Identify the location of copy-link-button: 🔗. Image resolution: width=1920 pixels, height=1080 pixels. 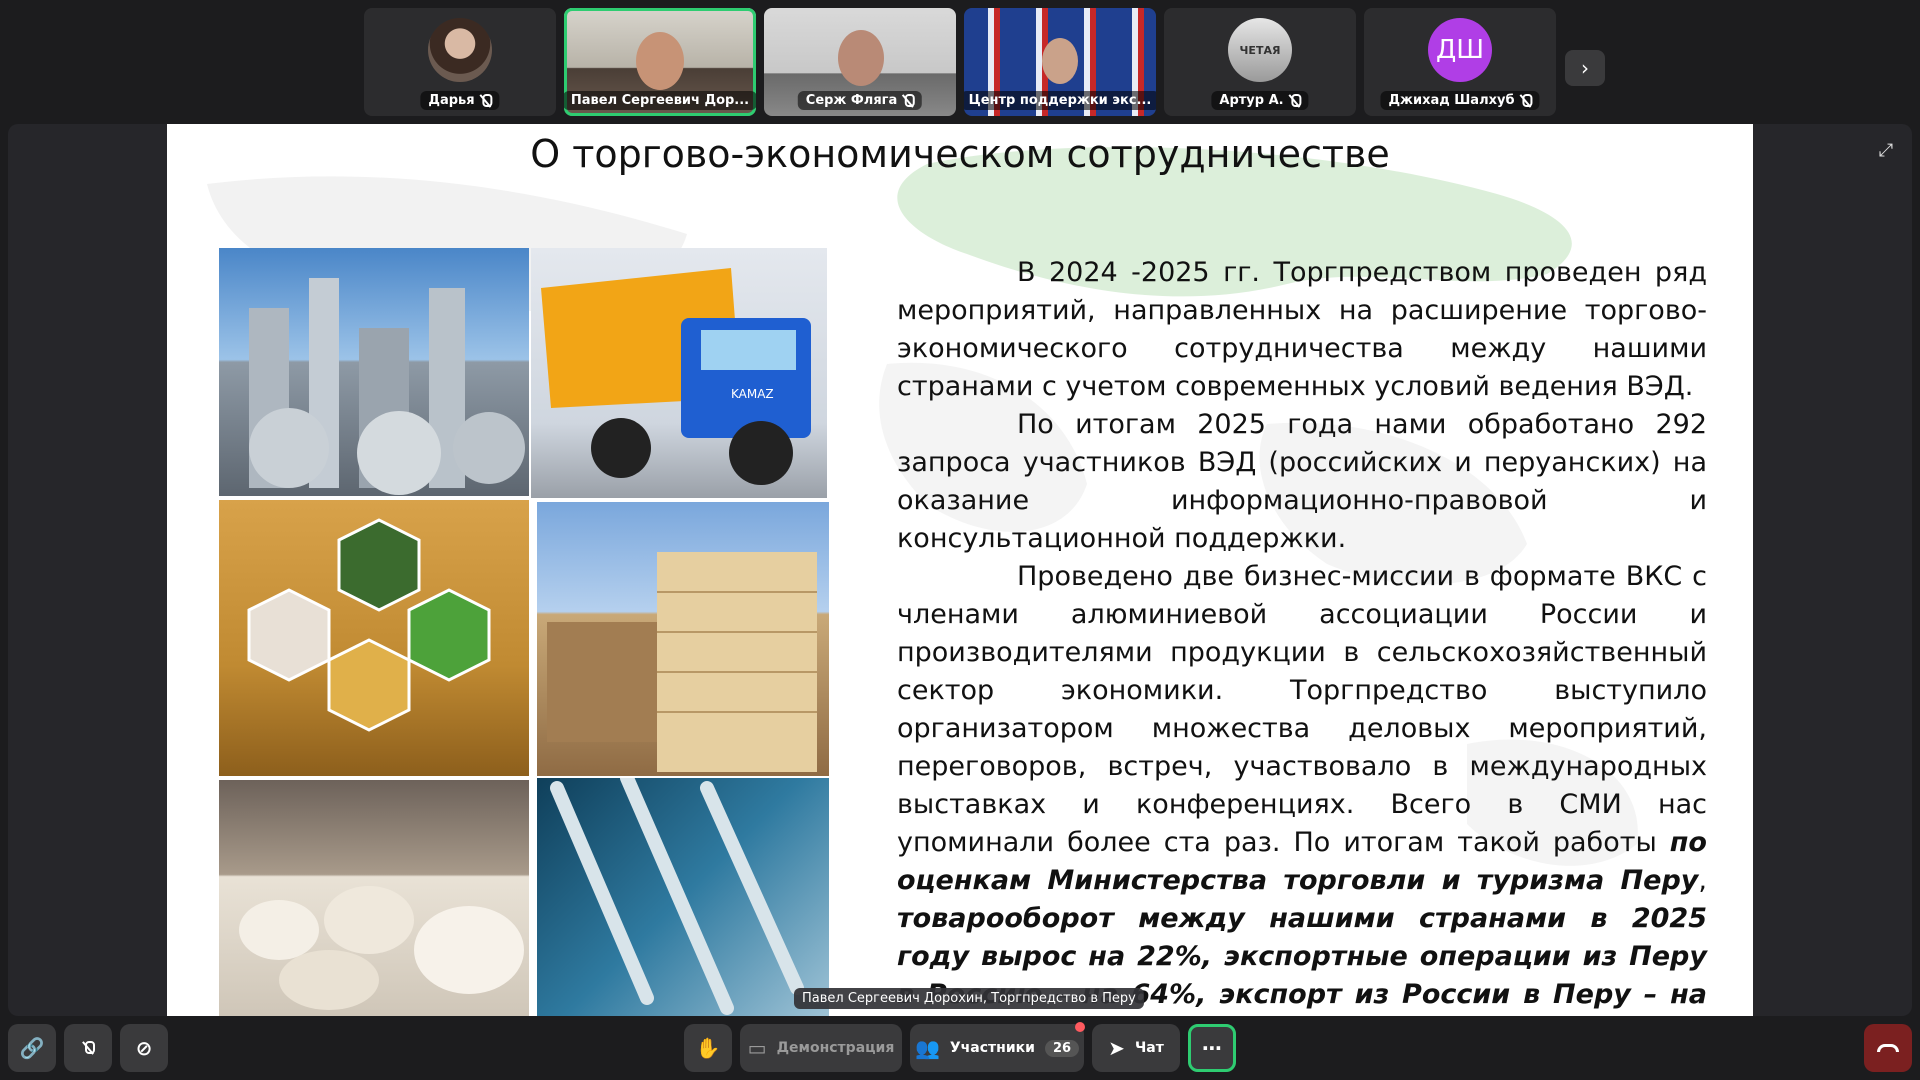
(32, 1048).